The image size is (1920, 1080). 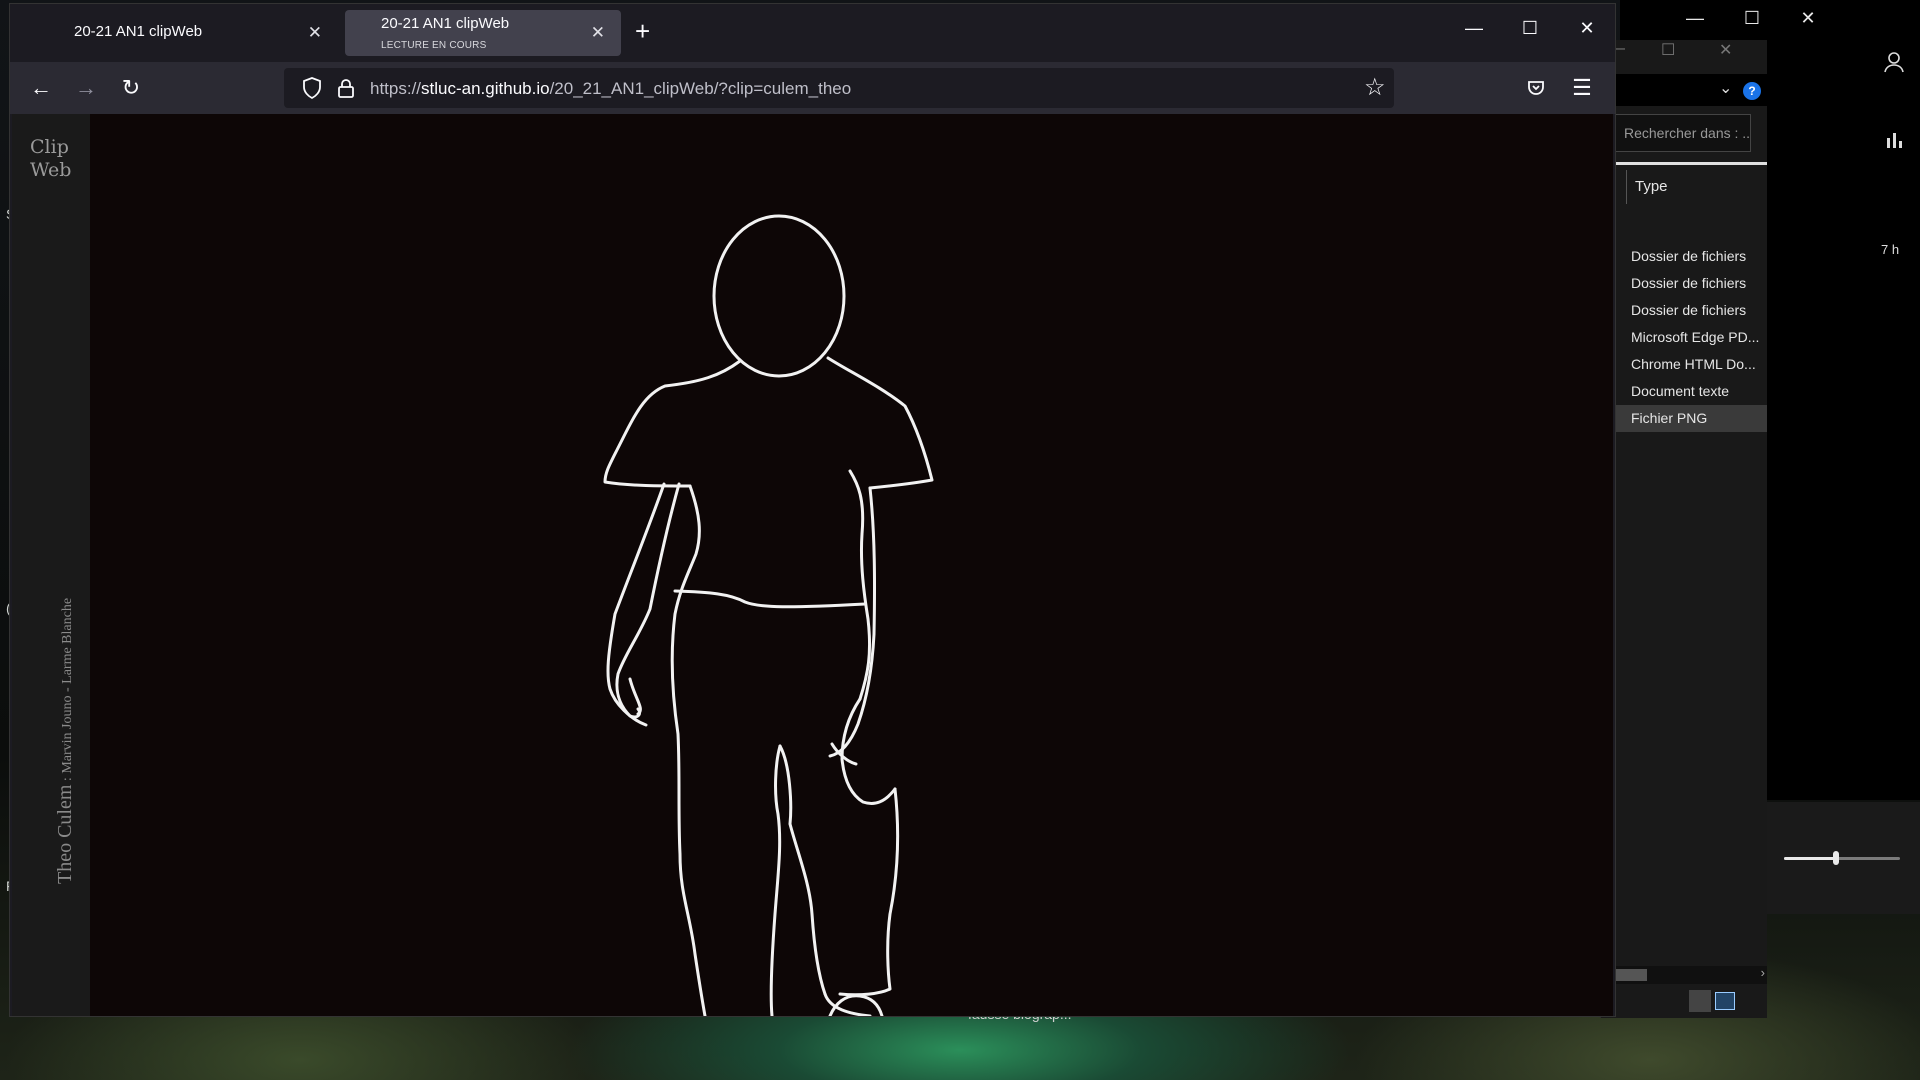 I want to click on forward-arrow-icon: →, so click(x=86, y=89).